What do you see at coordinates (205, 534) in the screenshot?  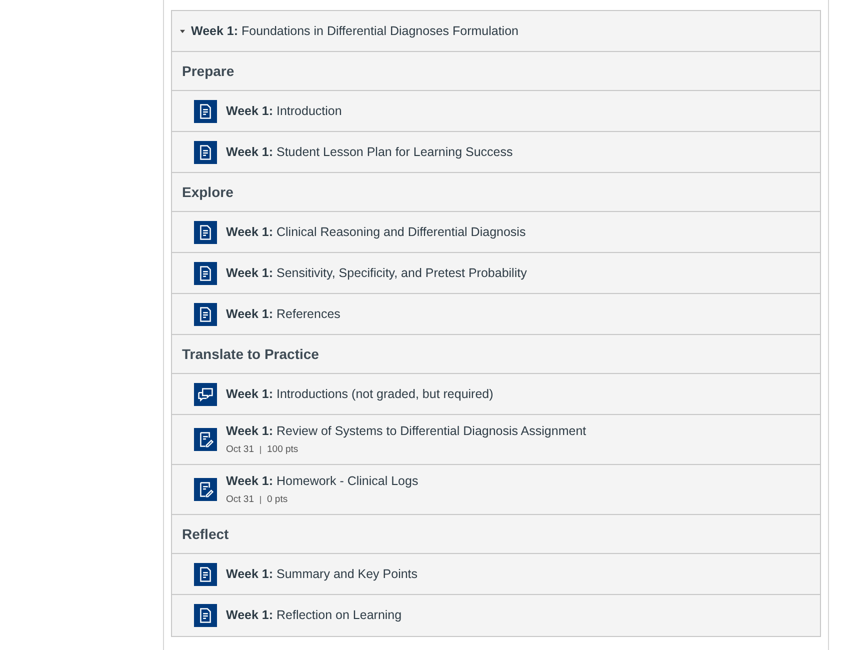 I see `section-heading: Reflect` at bounding box center [205, 534].